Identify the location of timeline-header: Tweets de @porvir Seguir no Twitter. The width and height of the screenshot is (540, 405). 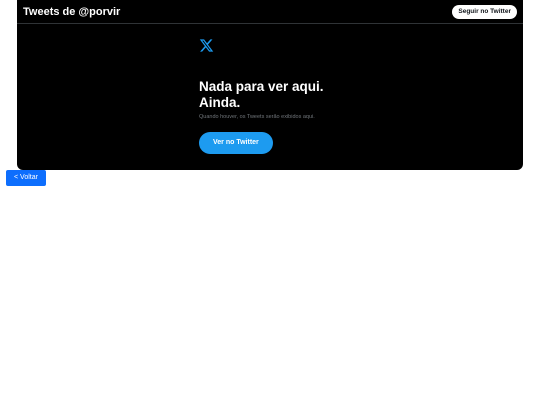
(270, 12).